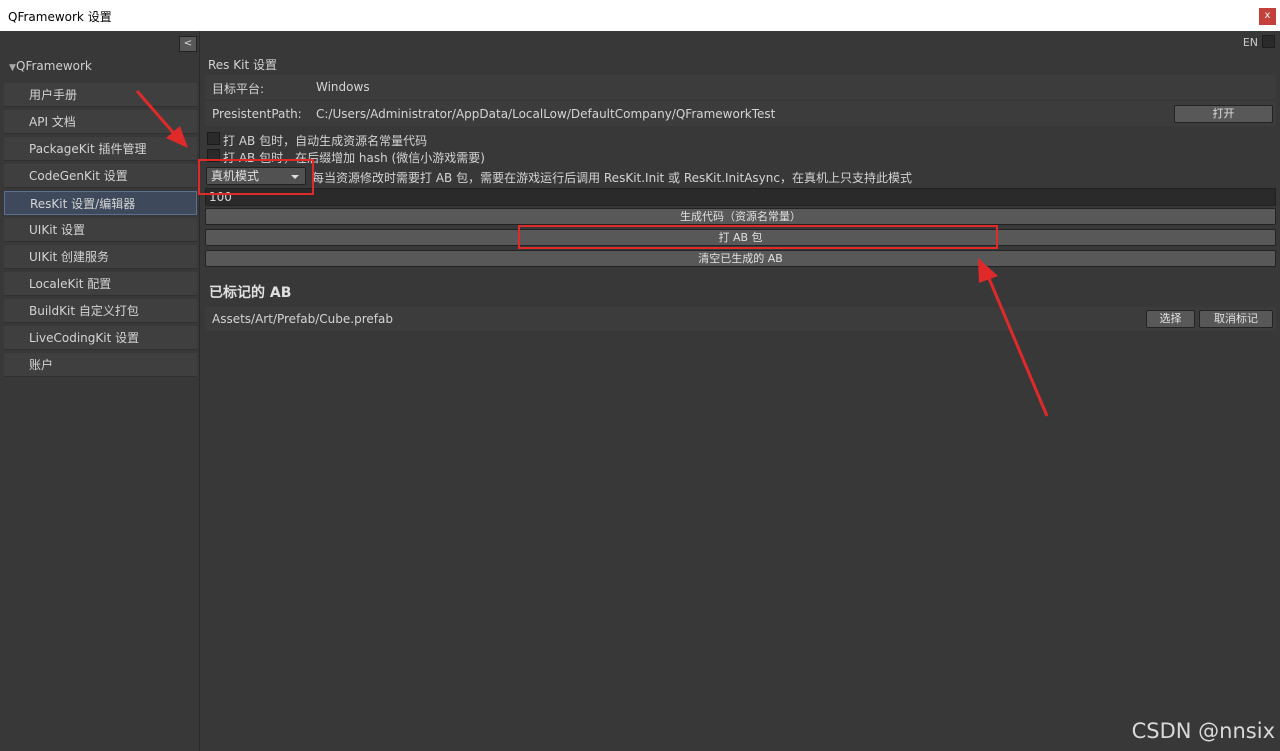  I want to click on annotation-arrow-to-dropdown, so click(161, 119).